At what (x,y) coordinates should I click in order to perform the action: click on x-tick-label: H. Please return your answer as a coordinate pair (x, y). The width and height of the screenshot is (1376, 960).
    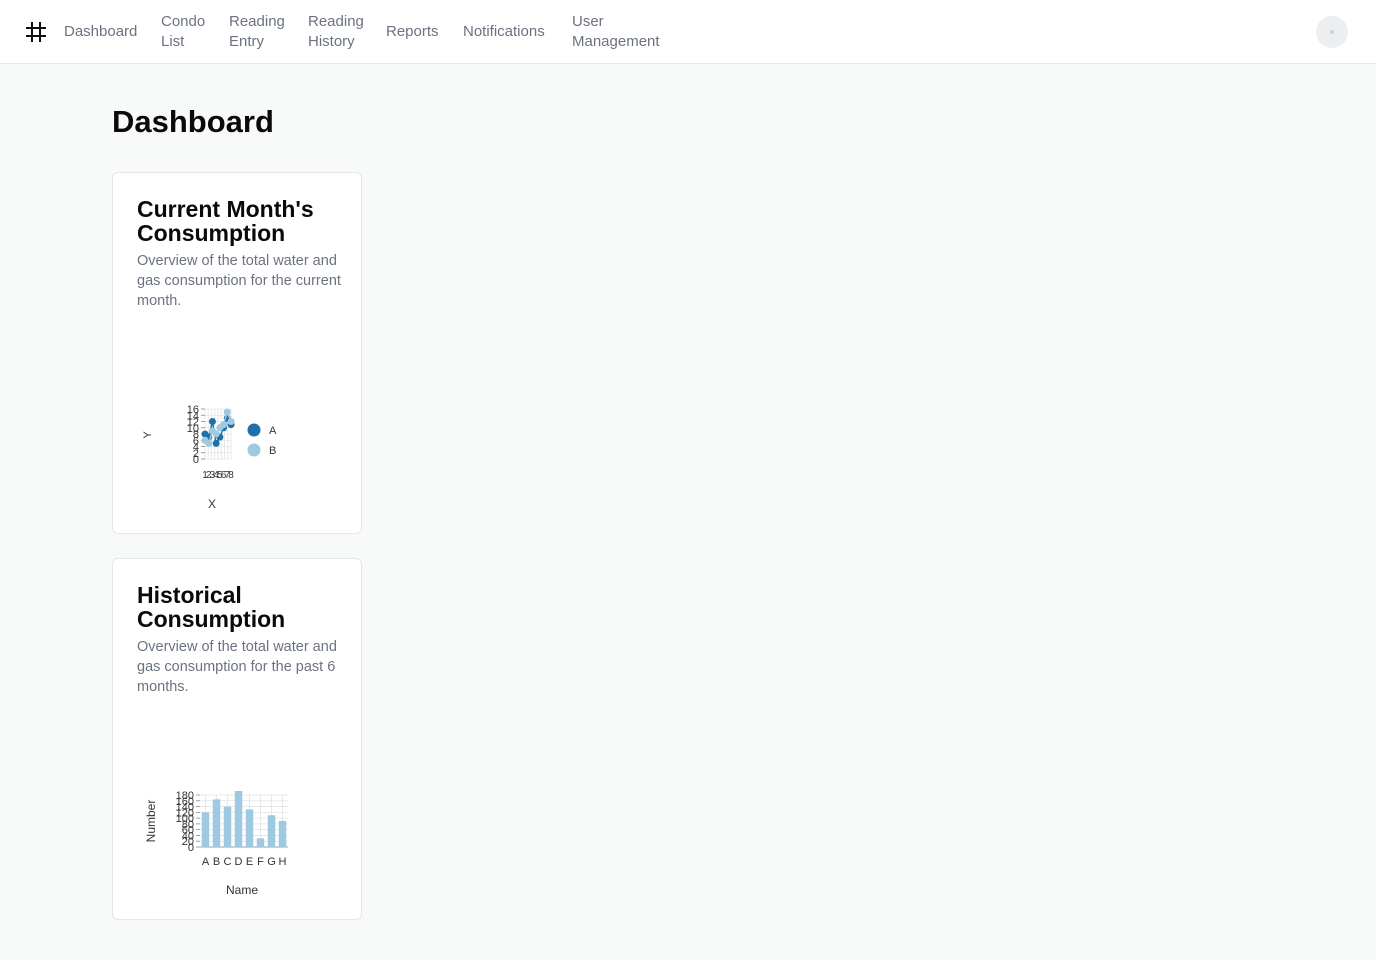
    Looking at the image, I should click on (283, 862).